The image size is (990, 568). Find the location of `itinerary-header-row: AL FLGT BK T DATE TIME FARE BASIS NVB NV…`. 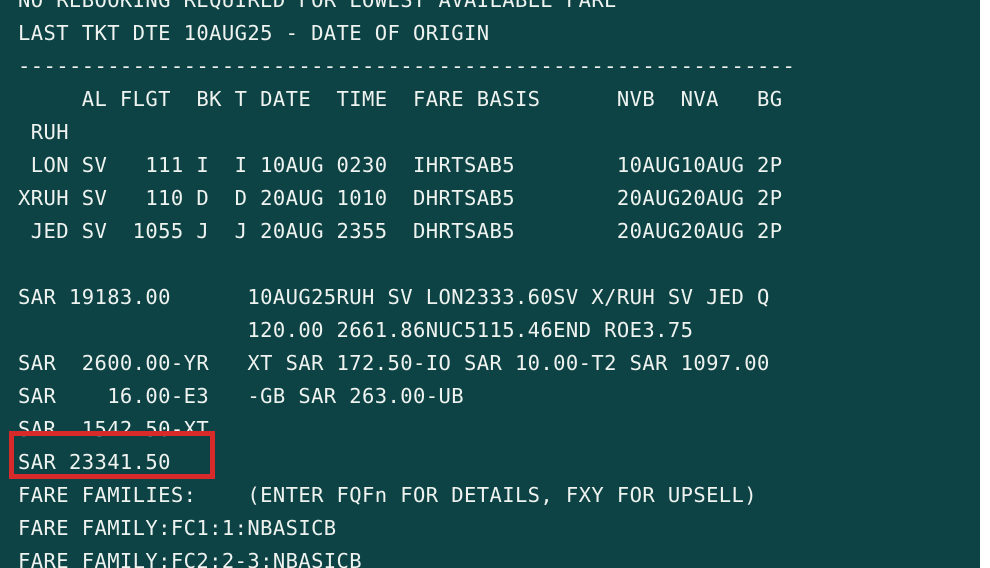

itinerary-header-row: AL FLGT BK T DATE TIME FARE BASIS NVB NV… is located at coordinates (400, 99).